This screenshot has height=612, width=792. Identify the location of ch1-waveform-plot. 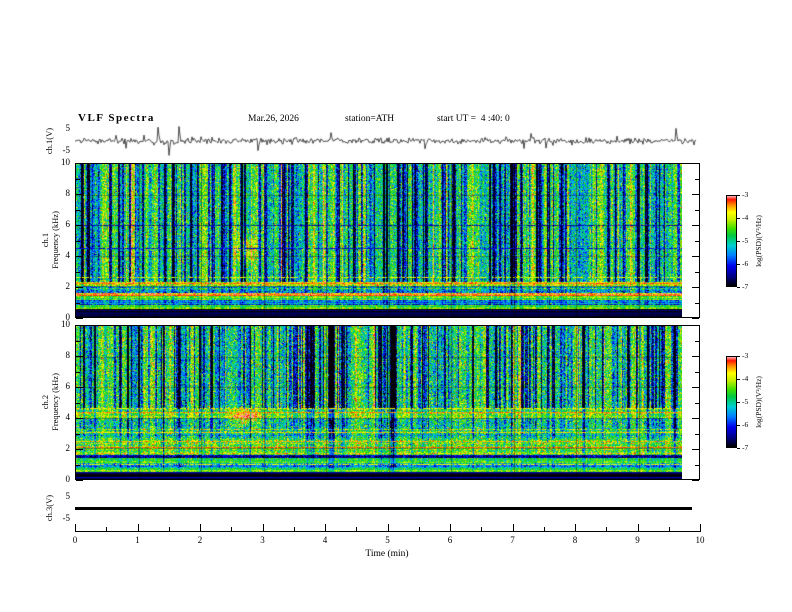
(386, 141).